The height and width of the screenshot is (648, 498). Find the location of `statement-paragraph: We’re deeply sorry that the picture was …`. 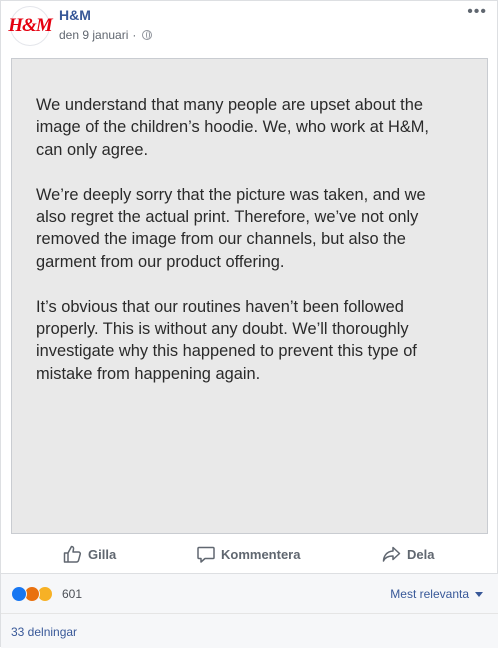

statement-paragraph: We’re deeply sorry that the picture was … is located at coordinates (231, 228).